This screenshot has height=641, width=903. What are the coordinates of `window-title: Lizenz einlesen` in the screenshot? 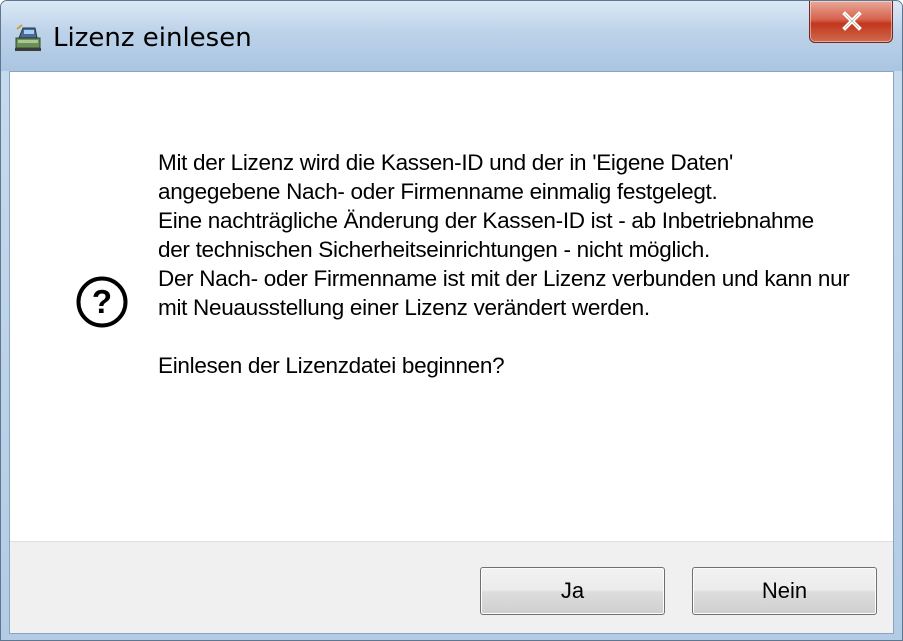 It's located at (152, 38).